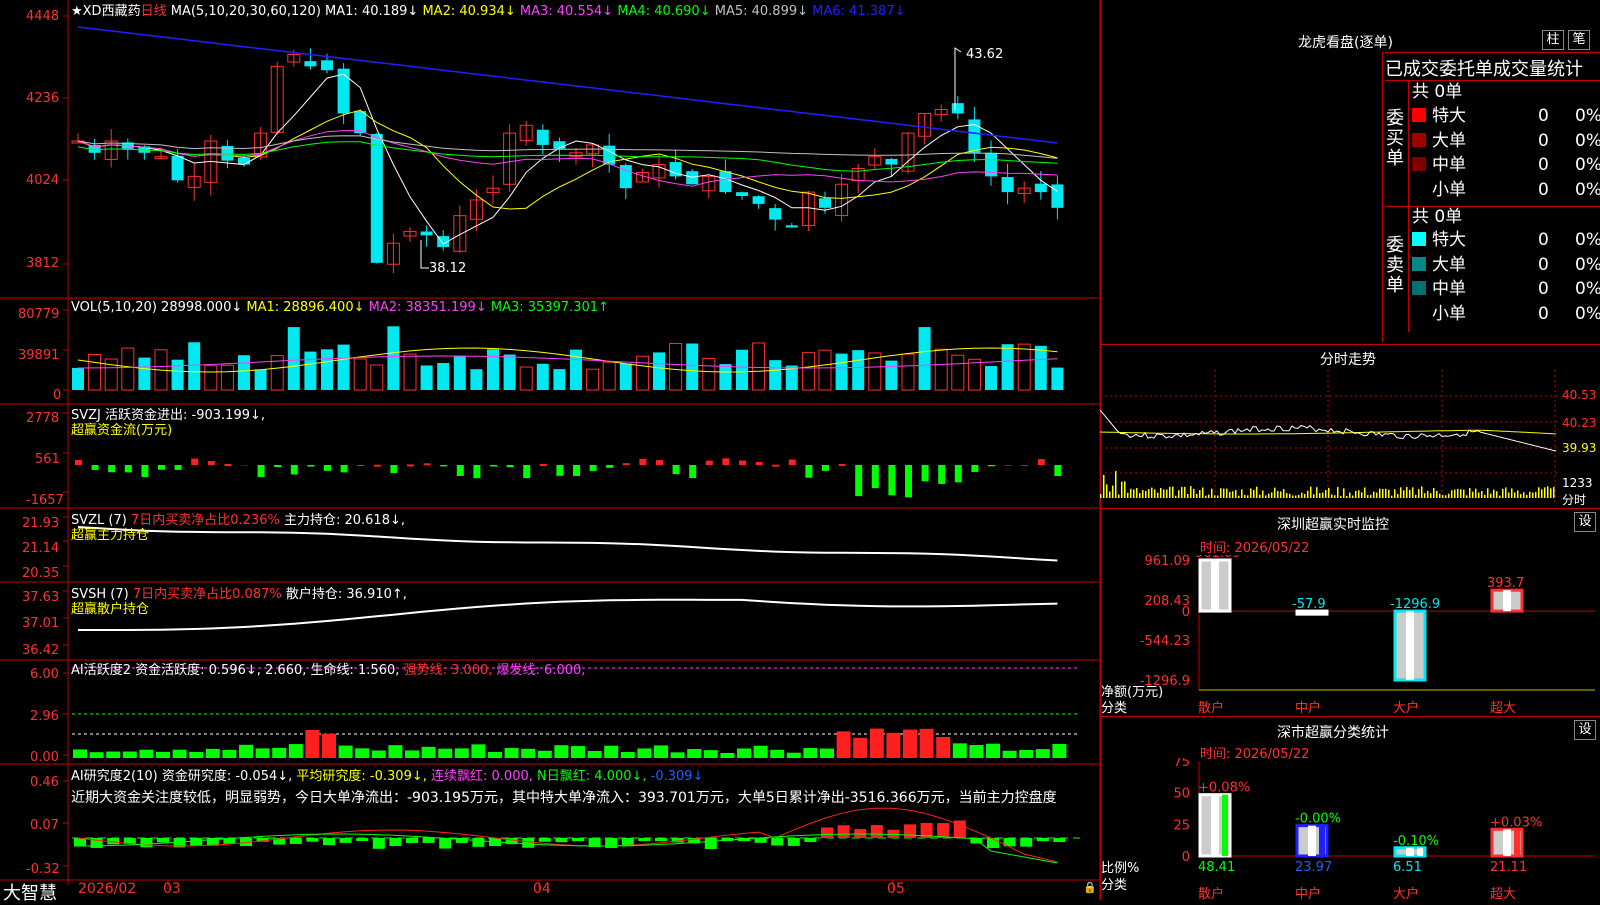 This screenshot has height=905, width=1600. I want to click on cls-settings-button: 设, so click(1585, 730).